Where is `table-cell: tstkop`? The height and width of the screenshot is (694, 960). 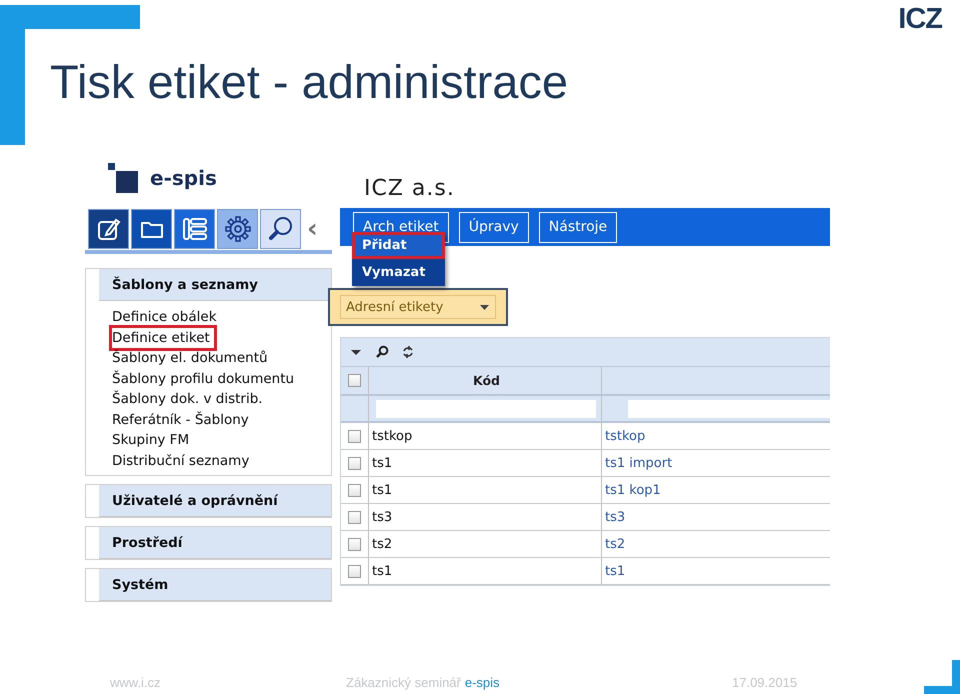 table-cell: tstkop is located at coordinates (392, 436).